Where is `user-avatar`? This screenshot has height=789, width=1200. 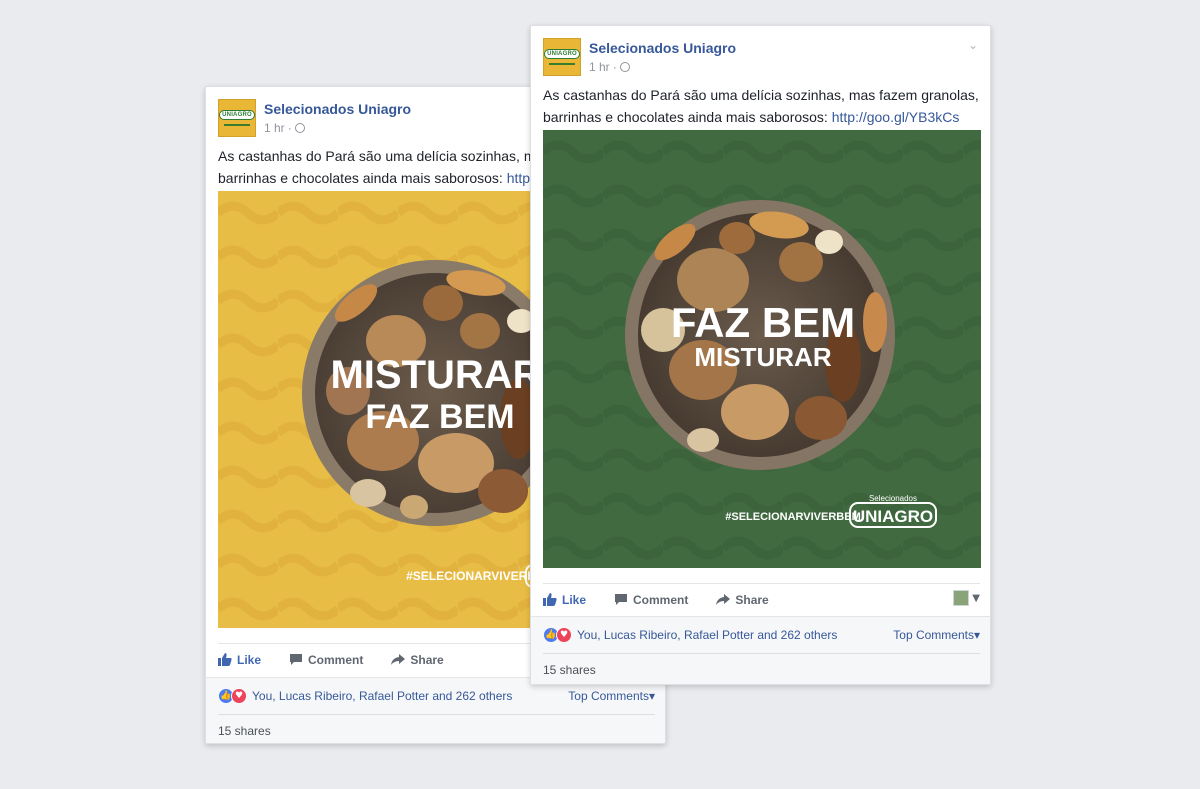
user-avatar is located at coordinates (961, 598).